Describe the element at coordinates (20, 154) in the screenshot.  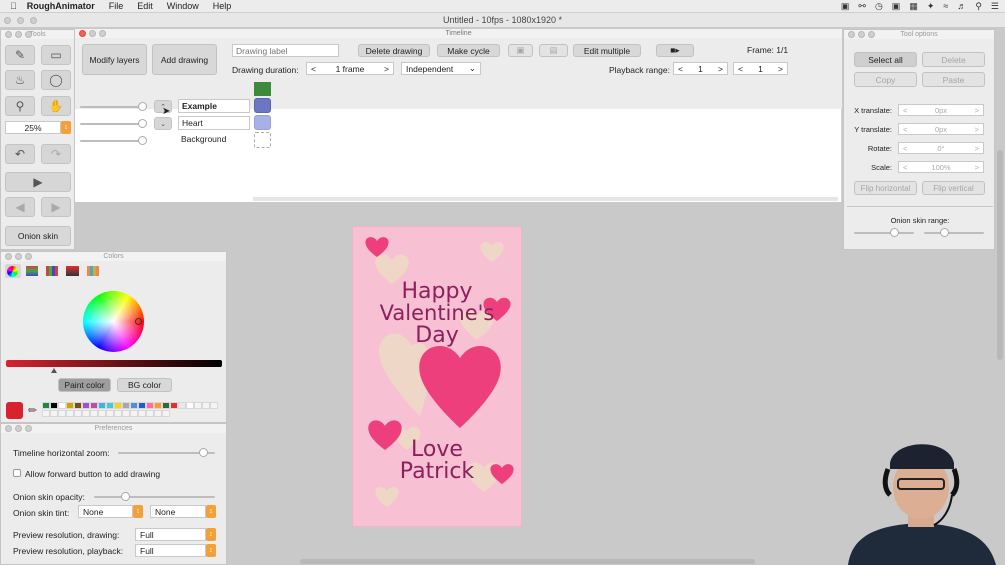
I see `undo-icon: ↶` at that location.